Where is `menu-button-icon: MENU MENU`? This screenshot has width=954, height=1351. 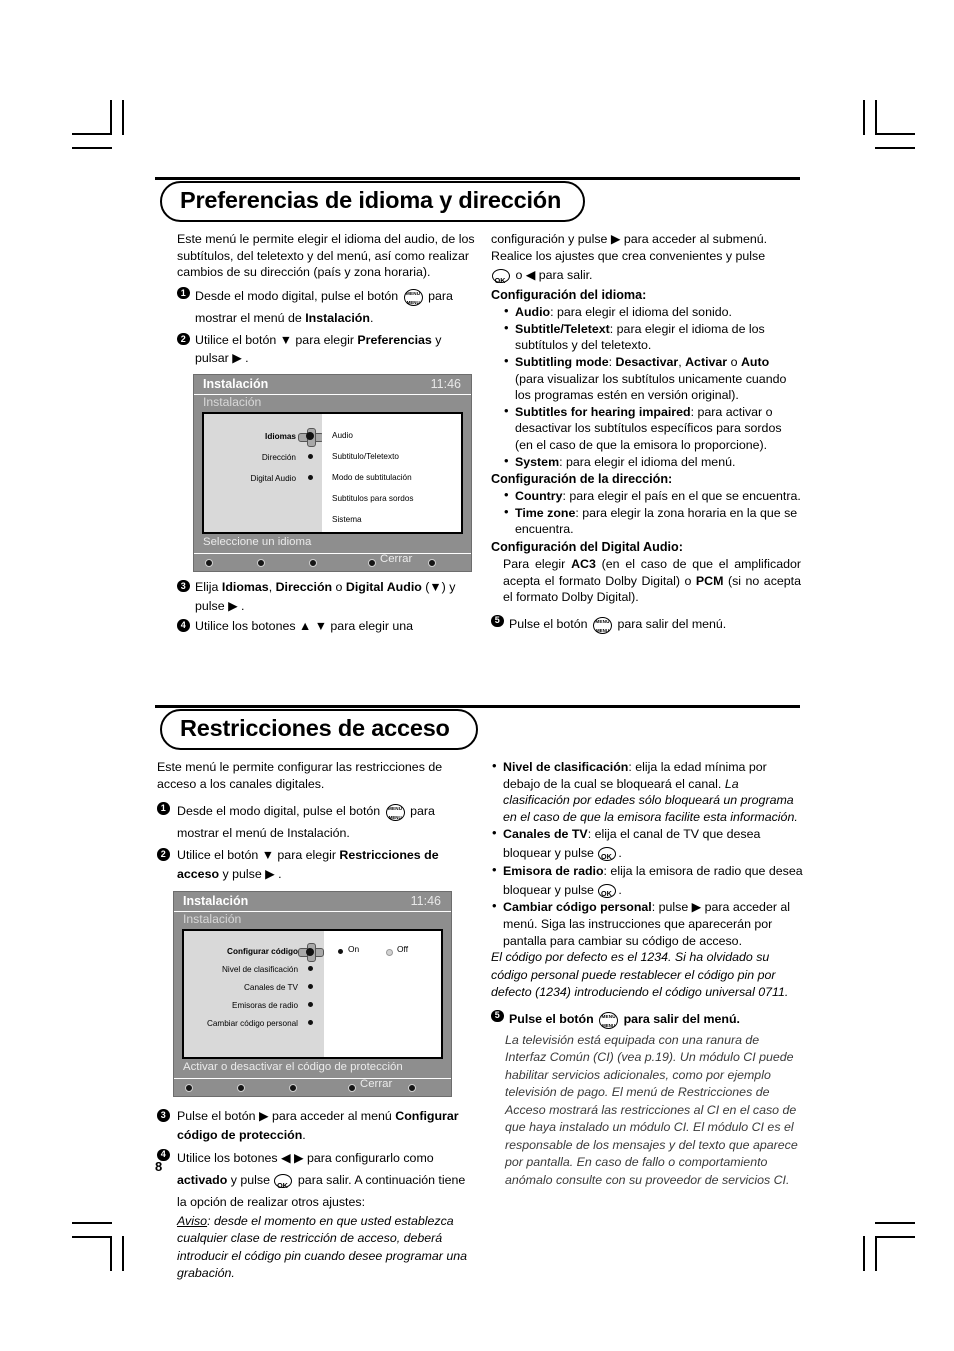
menu-button-icon: MENU MENU is located at coordinates (413, 295).